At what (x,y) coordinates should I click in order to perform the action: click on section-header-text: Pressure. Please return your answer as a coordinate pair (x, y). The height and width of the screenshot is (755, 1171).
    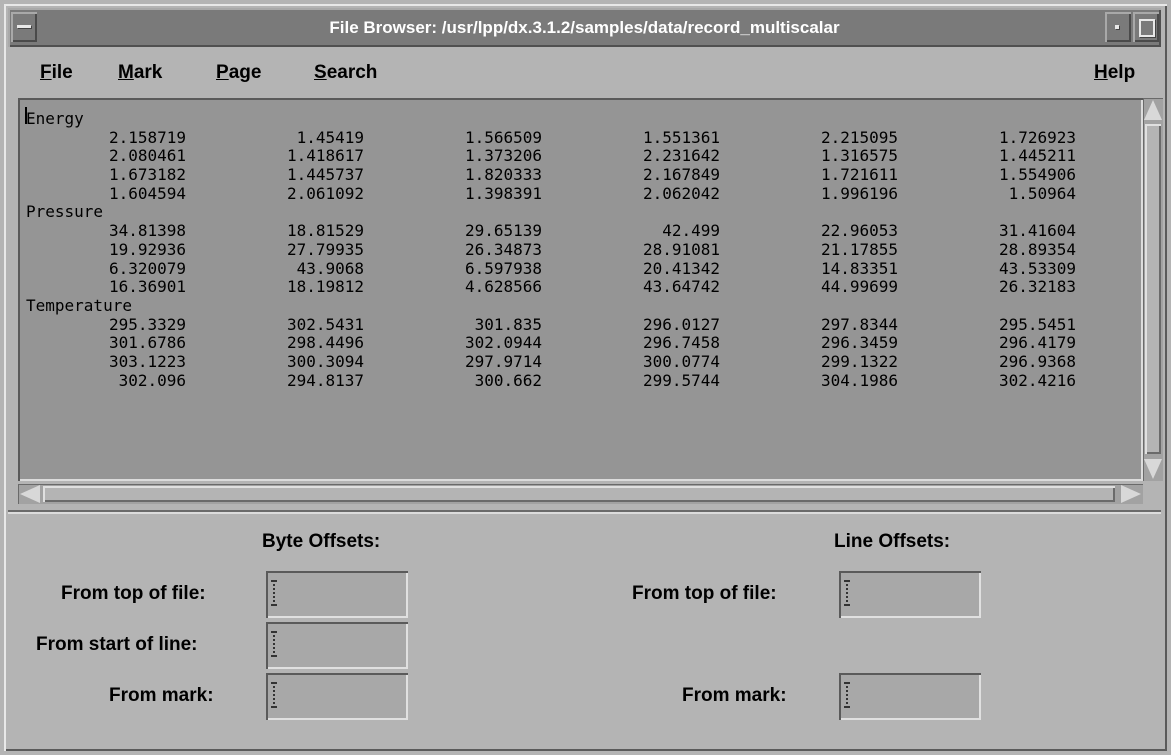
    Looking at the image, I should click on (65, 212).